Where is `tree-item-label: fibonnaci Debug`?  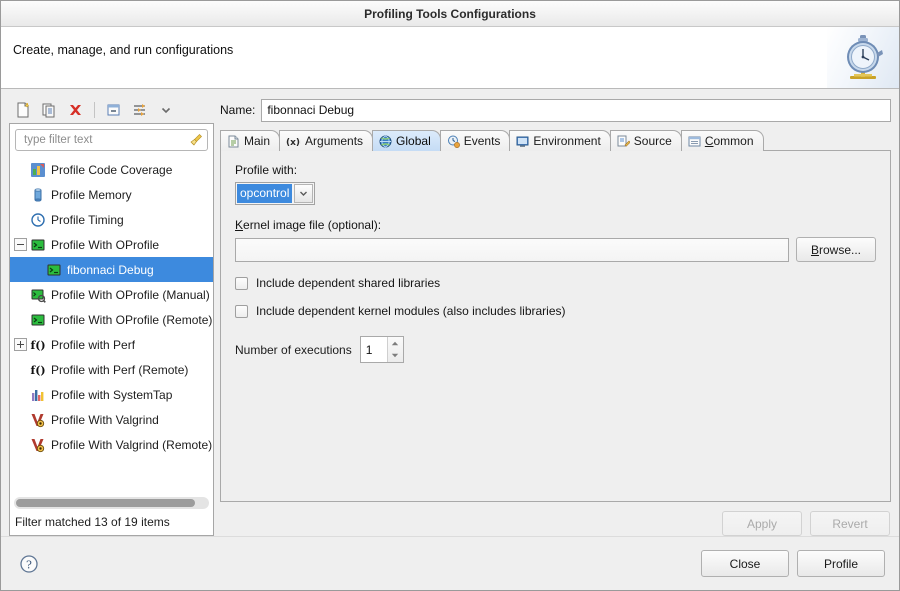 tree-item-label: fibonnaci Debug is located at coordinates (110, 269).